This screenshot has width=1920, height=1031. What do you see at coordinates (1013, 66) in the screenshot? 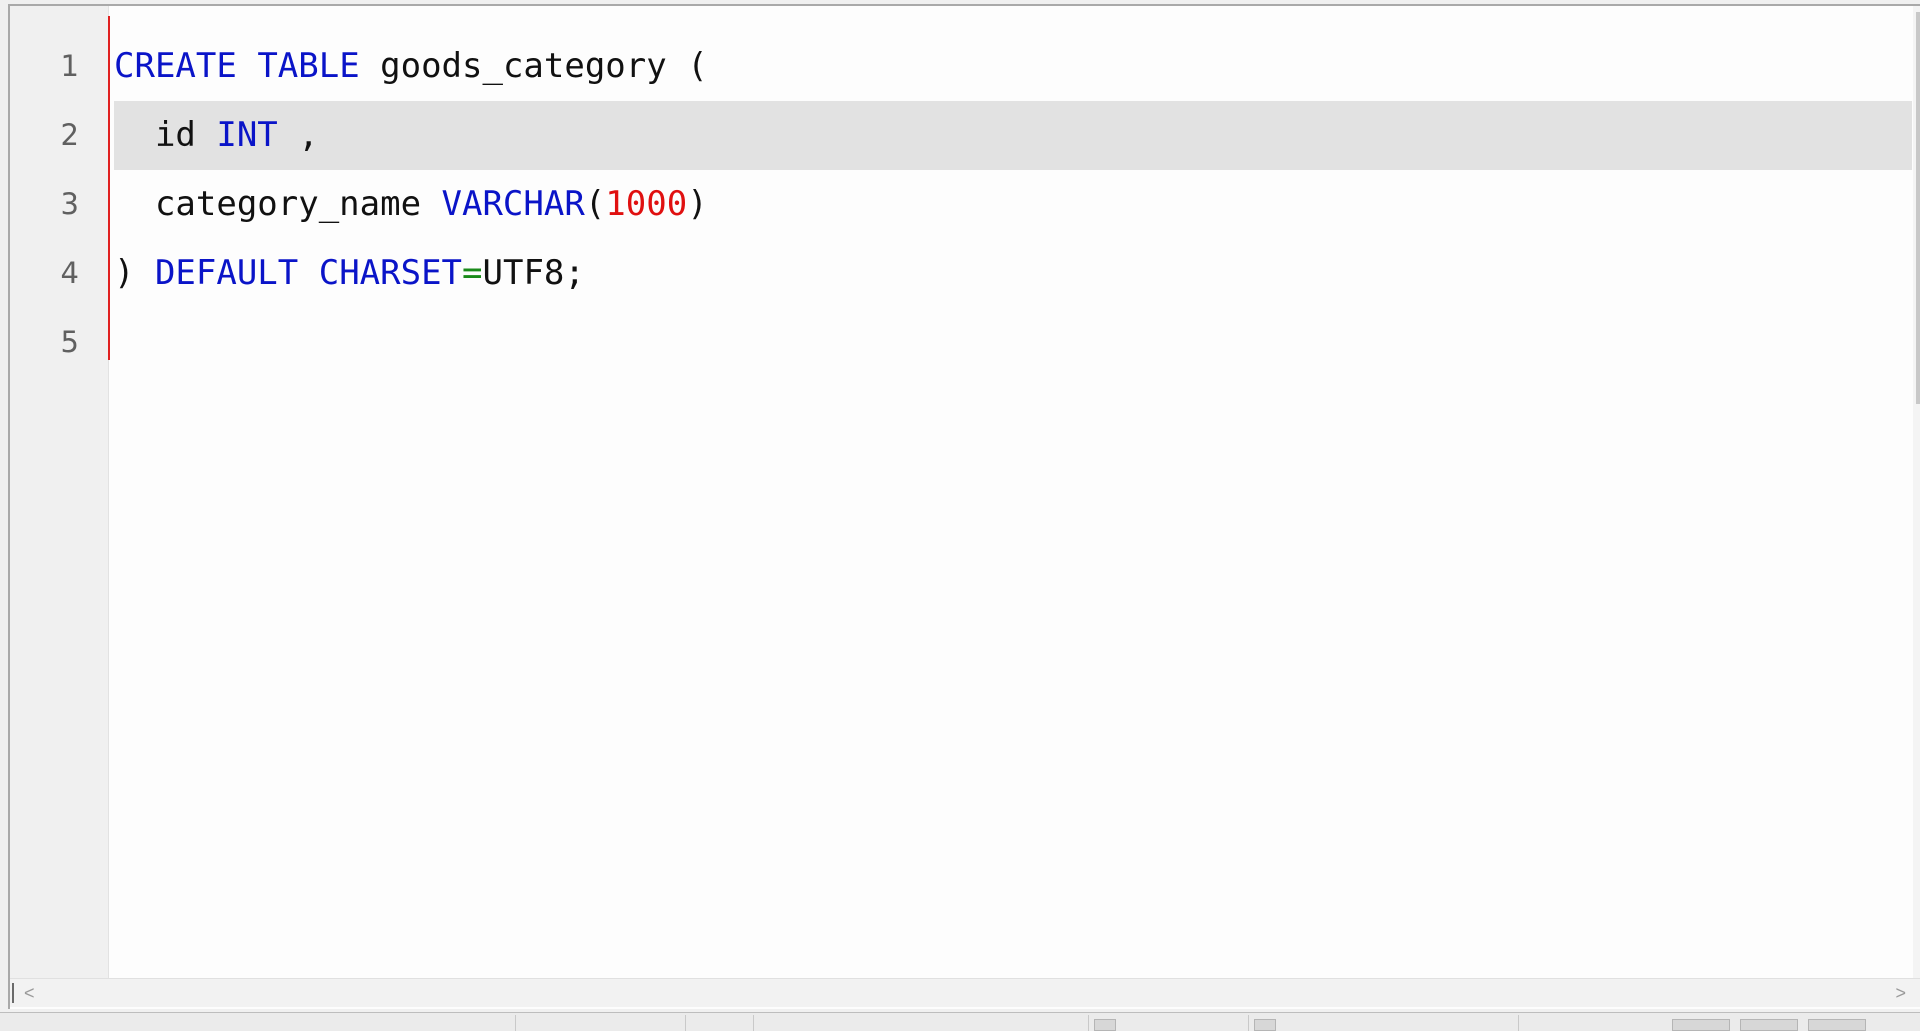
I see `code-line: CREATE TABLE goods_category (` at bounding box center [1013, 66].